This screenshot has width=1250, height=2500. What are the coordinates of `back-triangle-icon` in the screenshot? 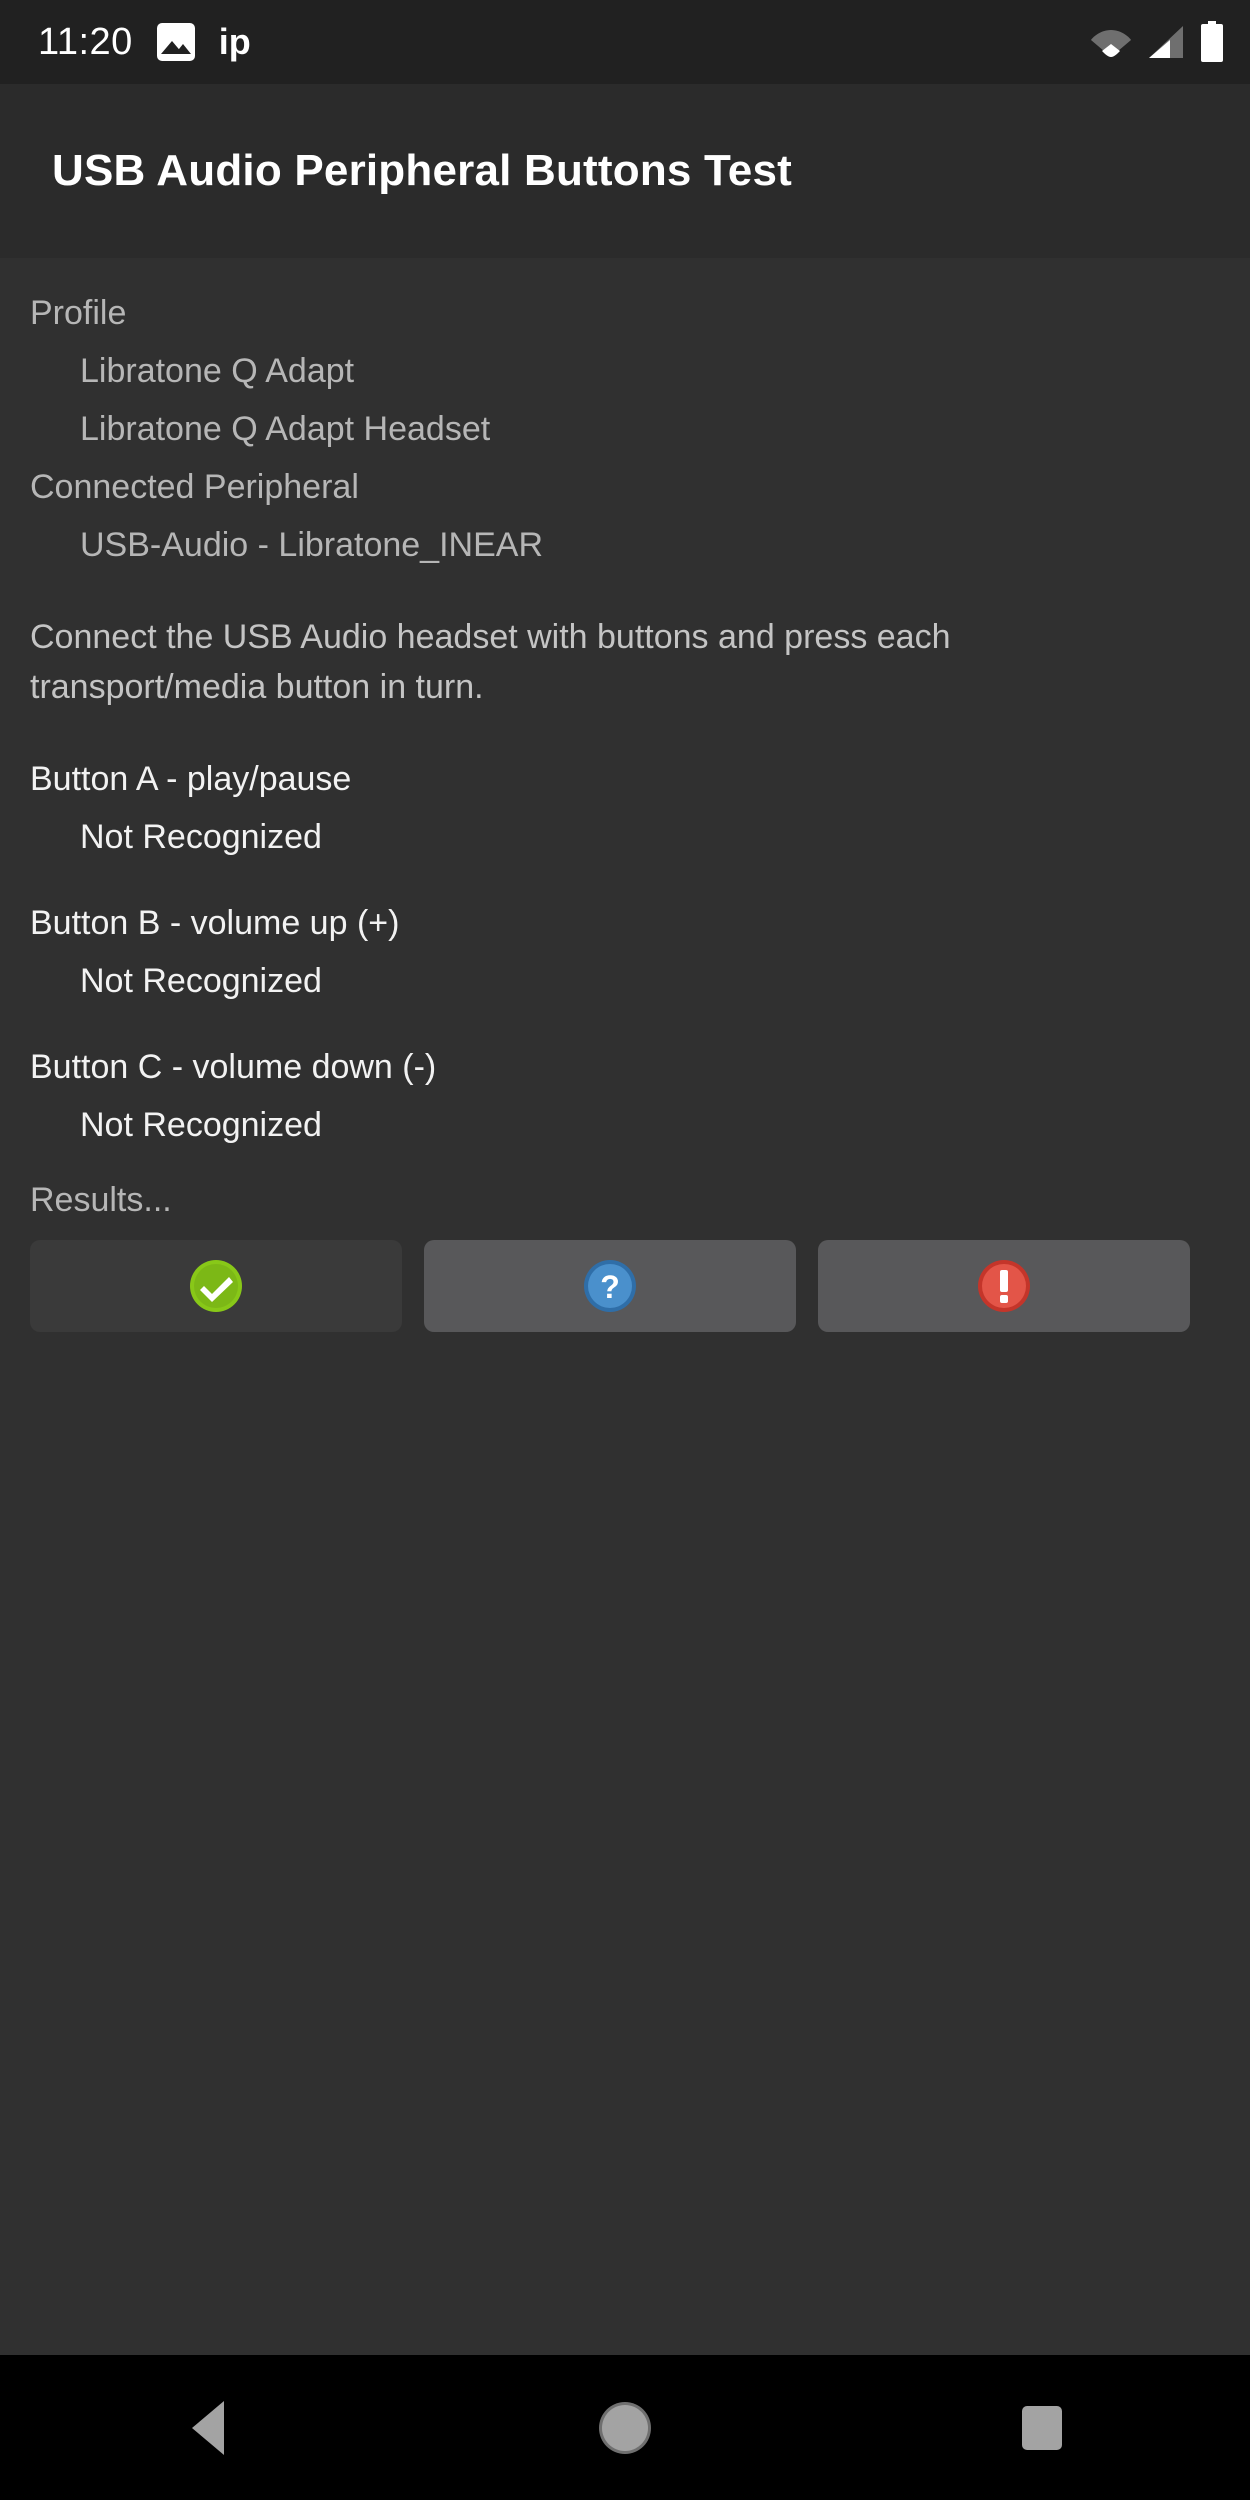 It's located at (208, 2427).